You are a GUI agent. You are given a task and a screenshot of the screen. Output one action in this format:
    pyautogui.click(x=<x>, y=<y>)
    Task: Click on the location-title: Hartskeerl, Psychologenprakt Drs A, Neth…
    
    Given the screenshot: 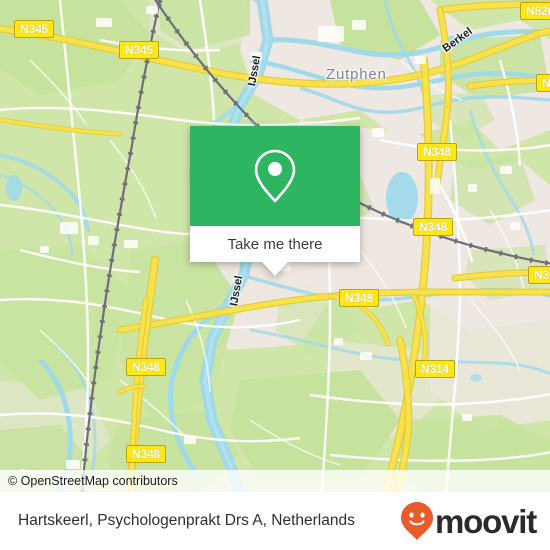 What is the action you would take?
    pyautogui.click(x=186, y=520)
    